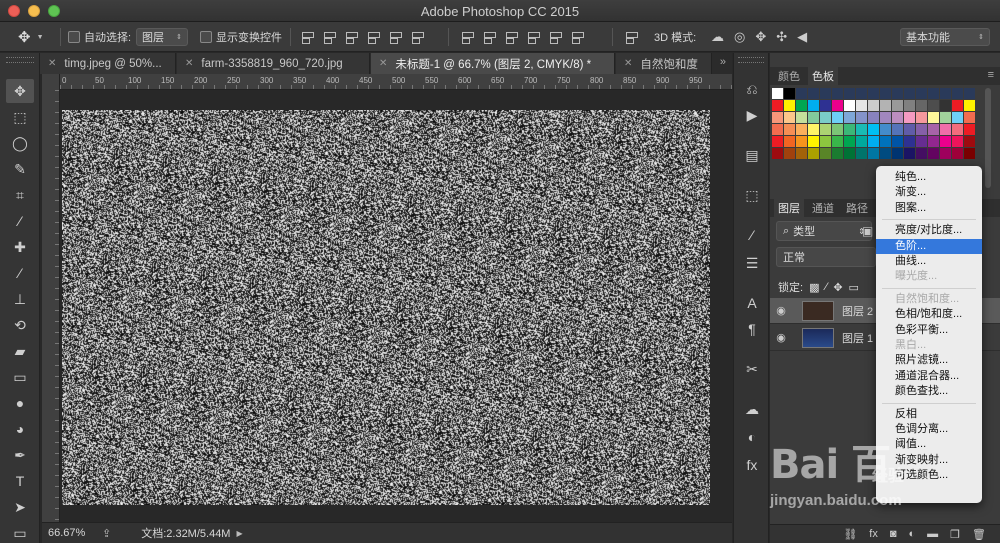 The height and width of the screenshot is (543, 1000). What do you see at coordinates (850, 534) in the screenshot?
I see `link-layers-icon: ⛓` at bounding box center [850, 534].